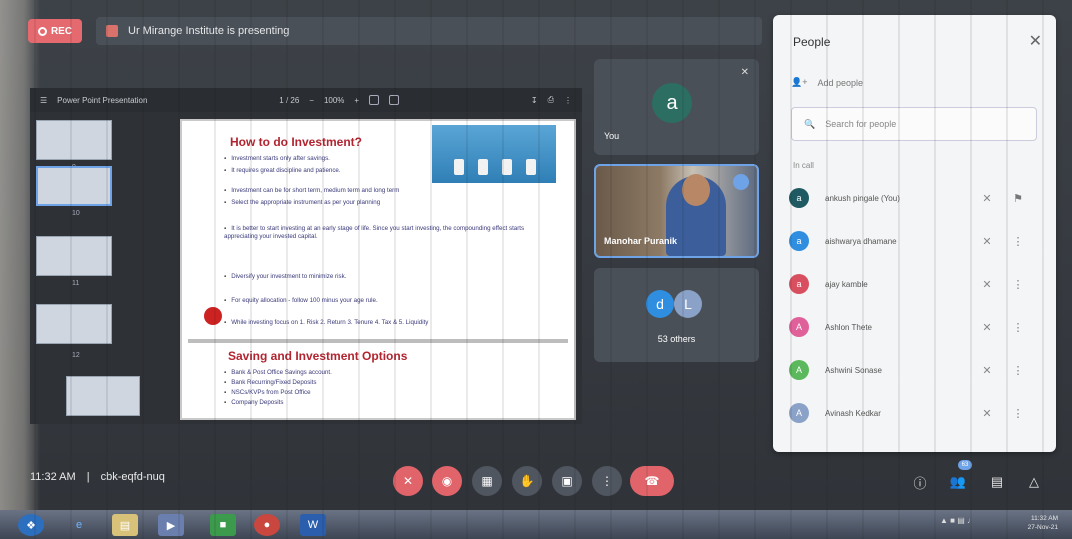  What do you see at coordinates (861, 124) in the screenshot?
I see `search-placeholder: Search for people` at bounding box center [861, 124].